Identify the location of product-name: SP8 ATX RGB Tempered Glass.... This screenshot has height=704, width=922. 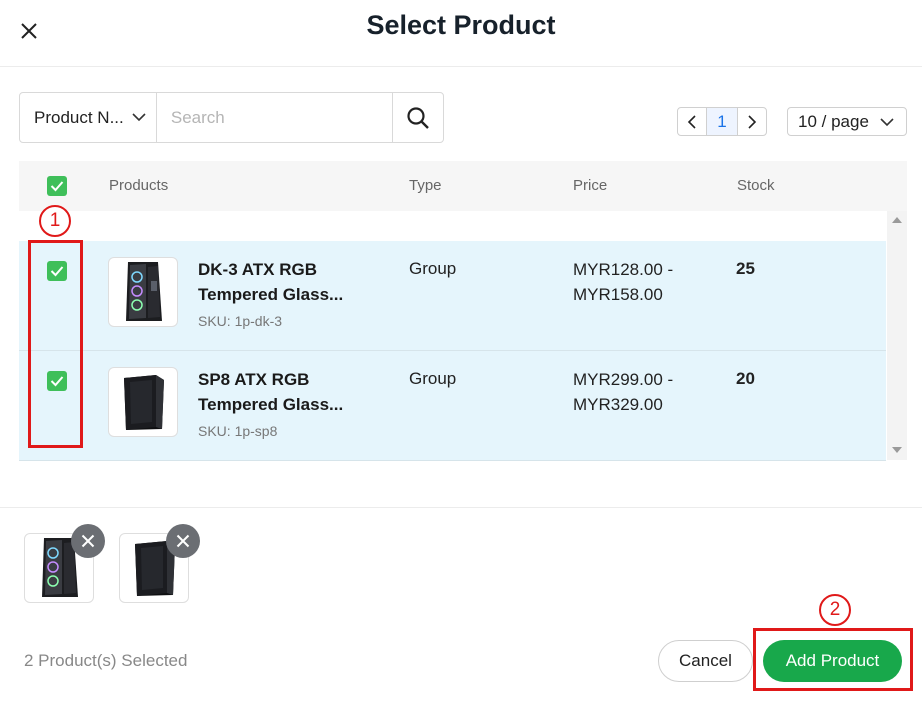
(271, 392).